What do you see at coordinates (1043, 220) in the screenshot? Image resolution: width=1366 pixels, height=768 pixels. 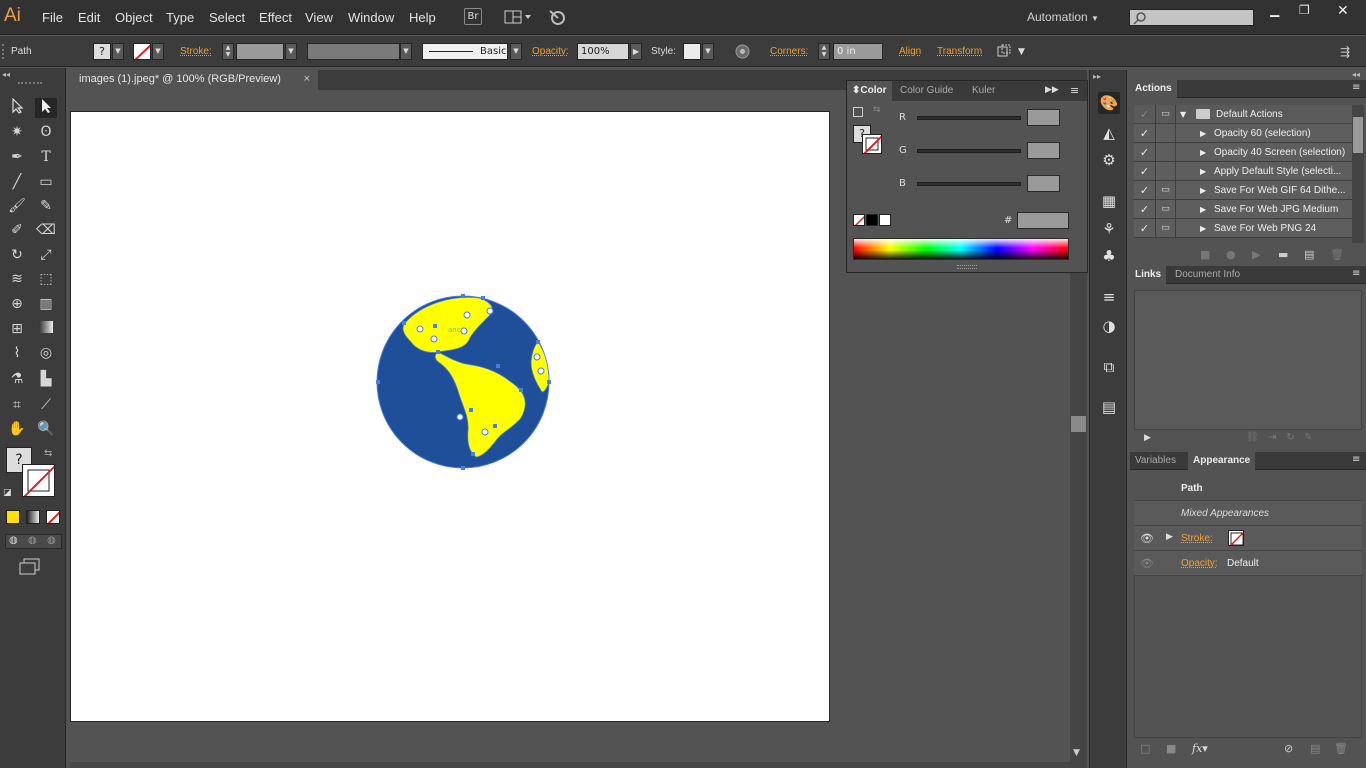 I see `hex-field` at bounding box center [1043, 220].